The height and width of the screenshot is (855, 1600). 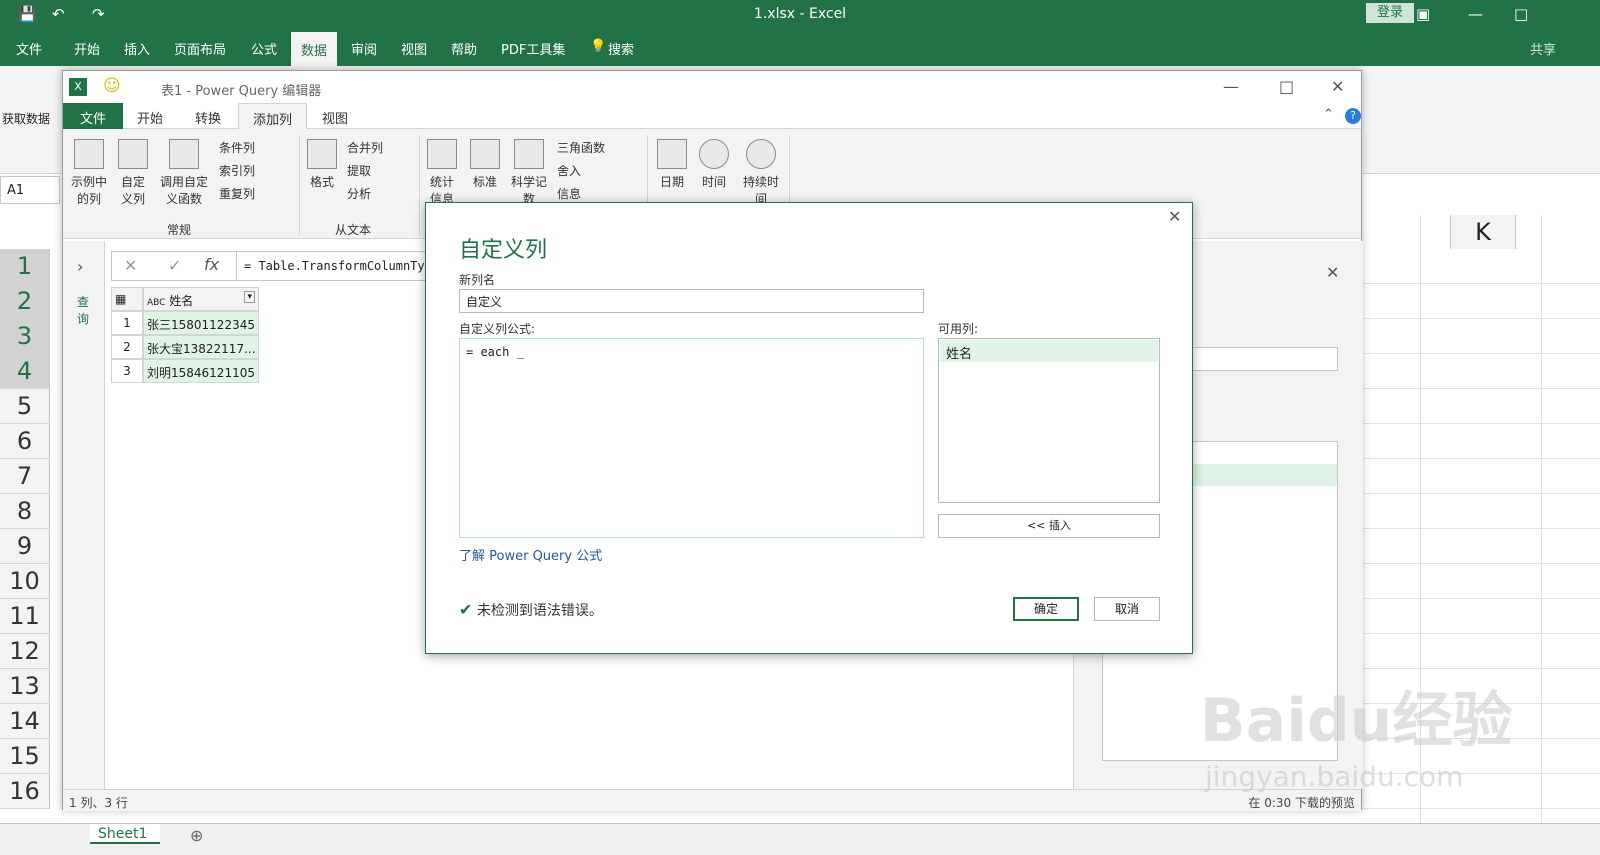 I want to click on learn-formula-link: 了解 Power Query 公式, so click(x=530, y=554).